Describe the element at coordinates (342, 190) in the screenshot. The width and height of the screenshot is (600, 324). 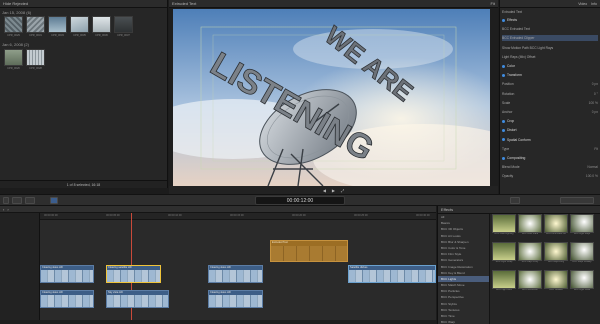
I see `fullscreen-icon: ⤢` at that location.